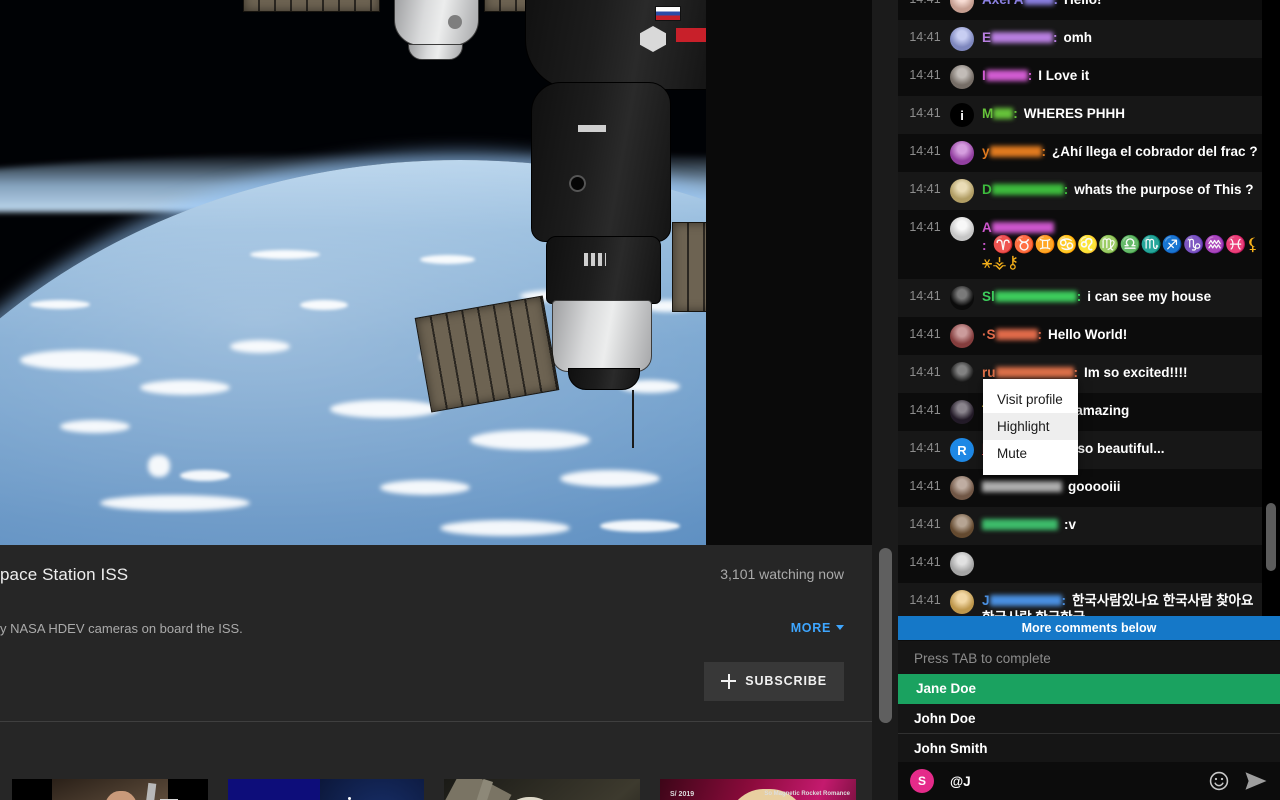 The width and height of the screenshot is (1280, 800). I want to click on avatar: S, so click(922, 781).